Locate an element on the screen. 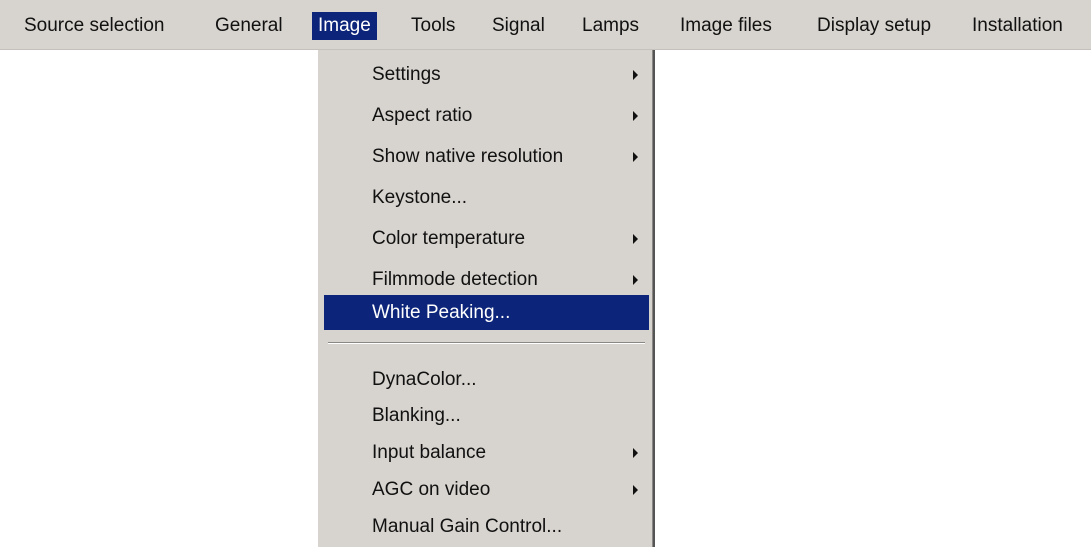  menu-item-agc-on-video: AGC on video is located at coordinates (486, 489).